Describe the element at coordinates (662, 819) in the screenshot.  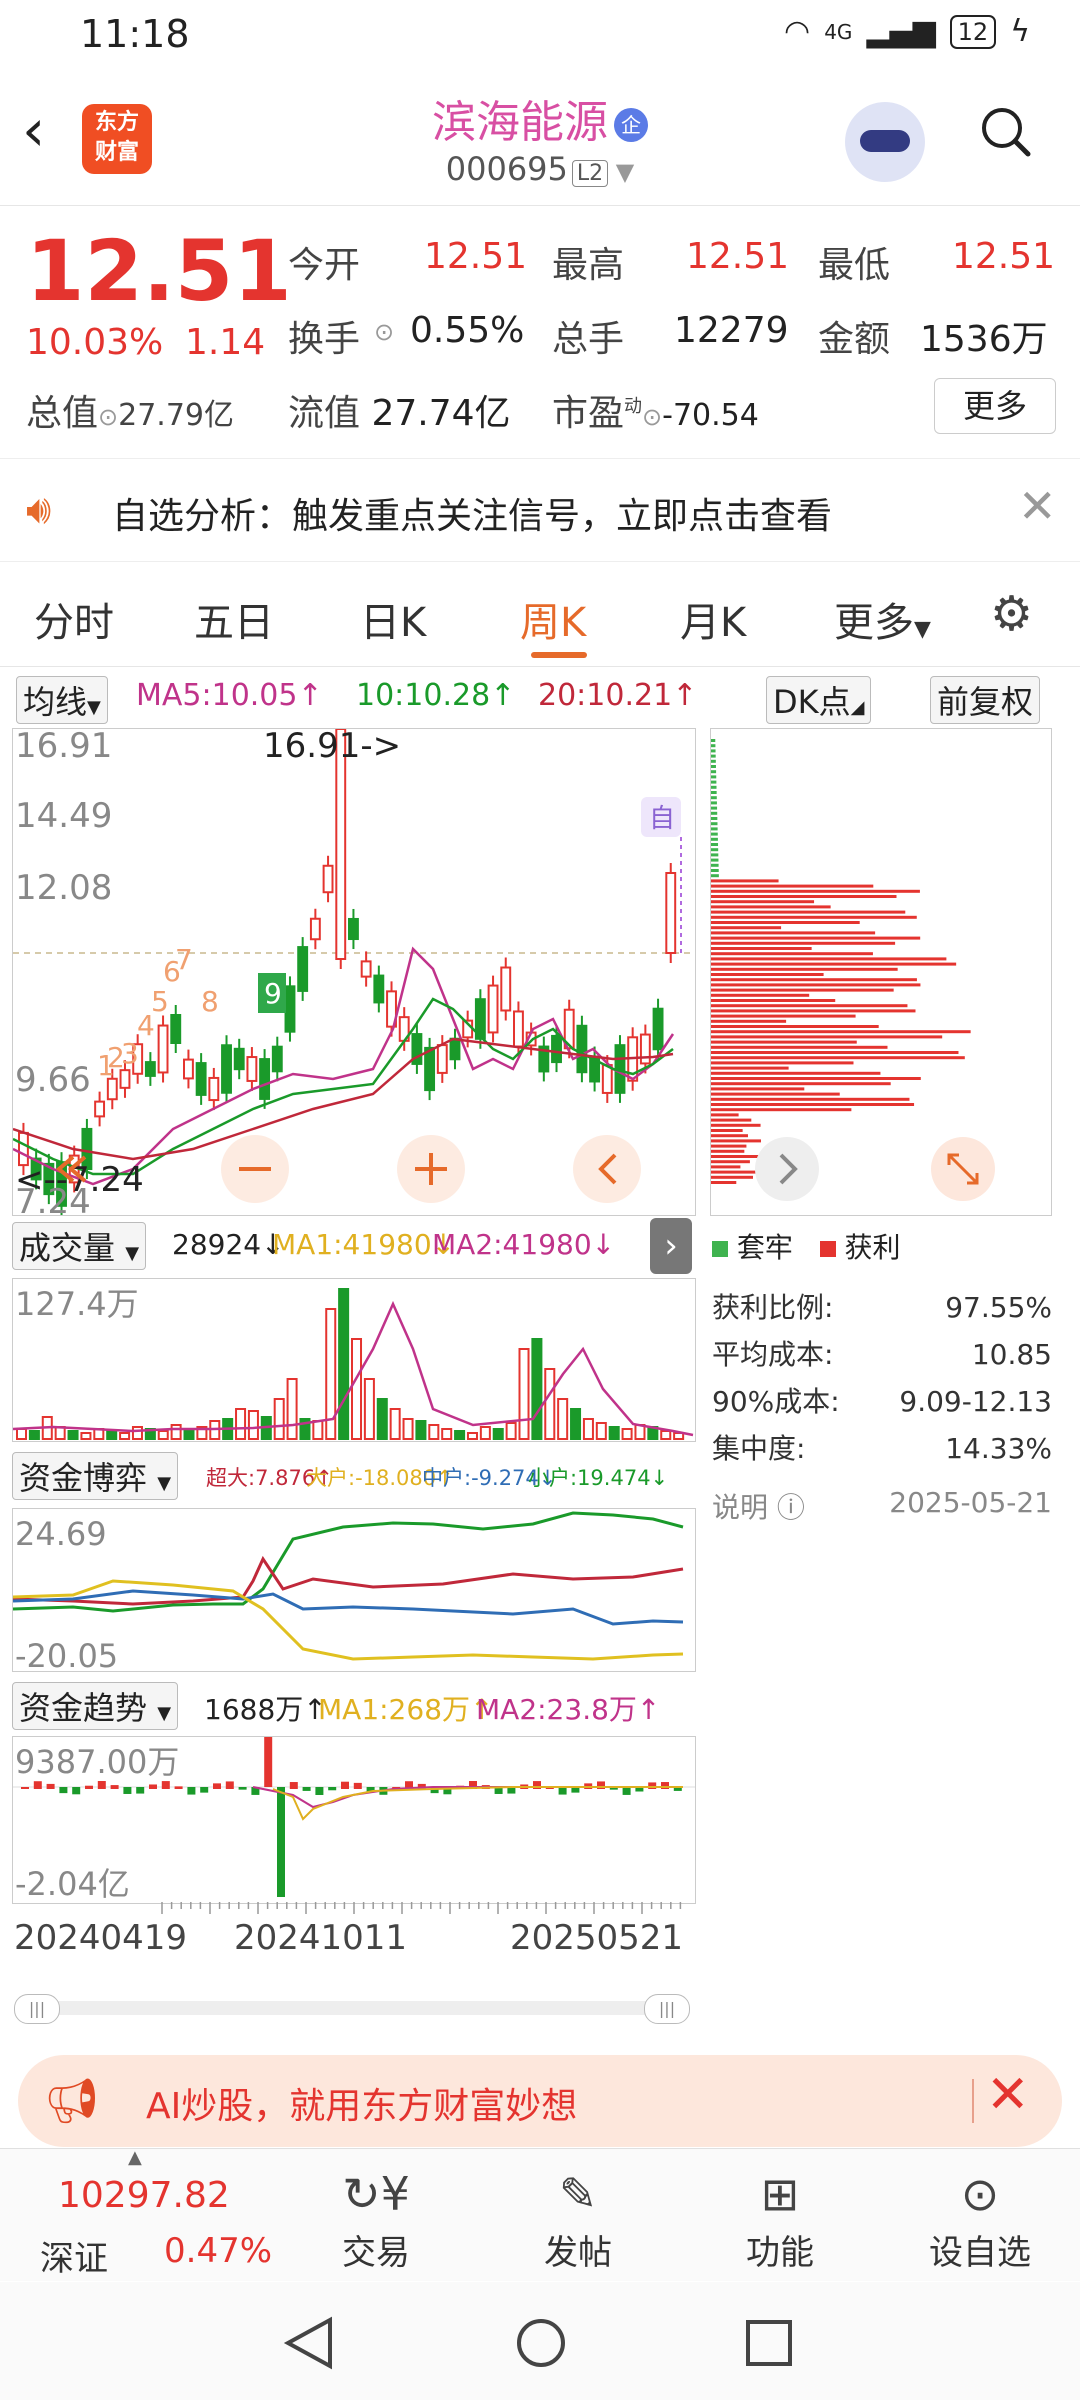
I see `custom-marker-tag: 自` at that location.